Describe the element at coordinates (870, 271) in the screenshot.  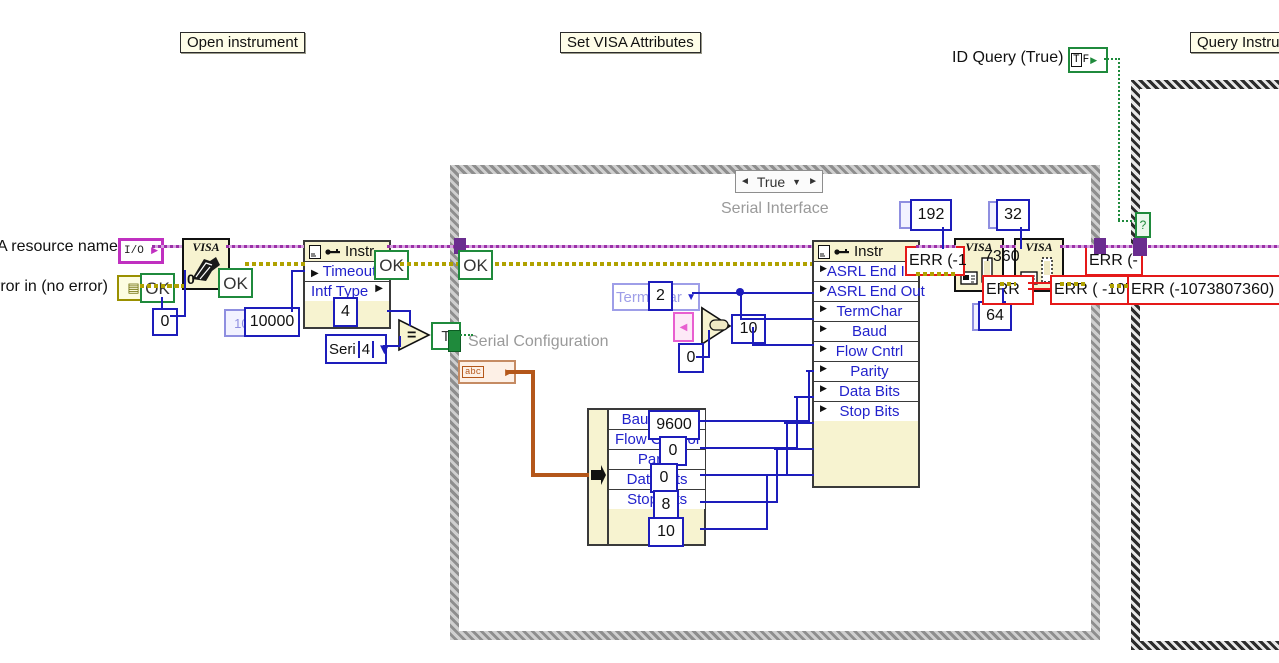
I see `property-row-asrl-end-in-label: ASRL End In` at that location.